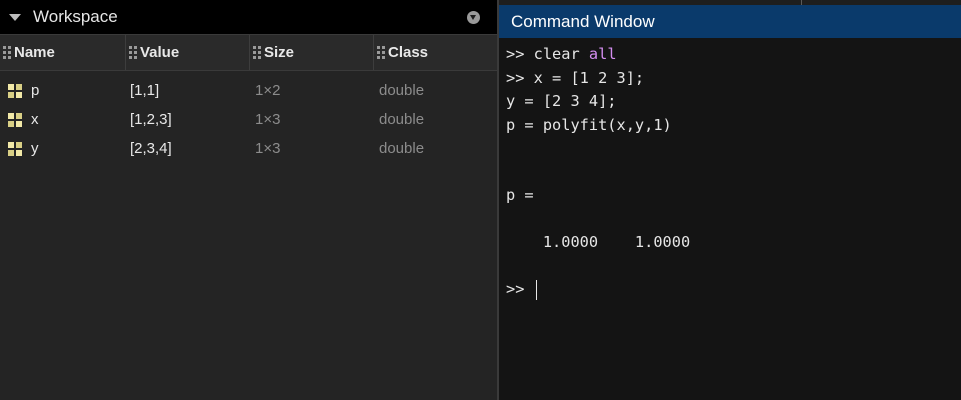 The height and width of the screenshot is (400, 961). I want to click on output-line: 1.0000 1.0000, so click(598, 242).